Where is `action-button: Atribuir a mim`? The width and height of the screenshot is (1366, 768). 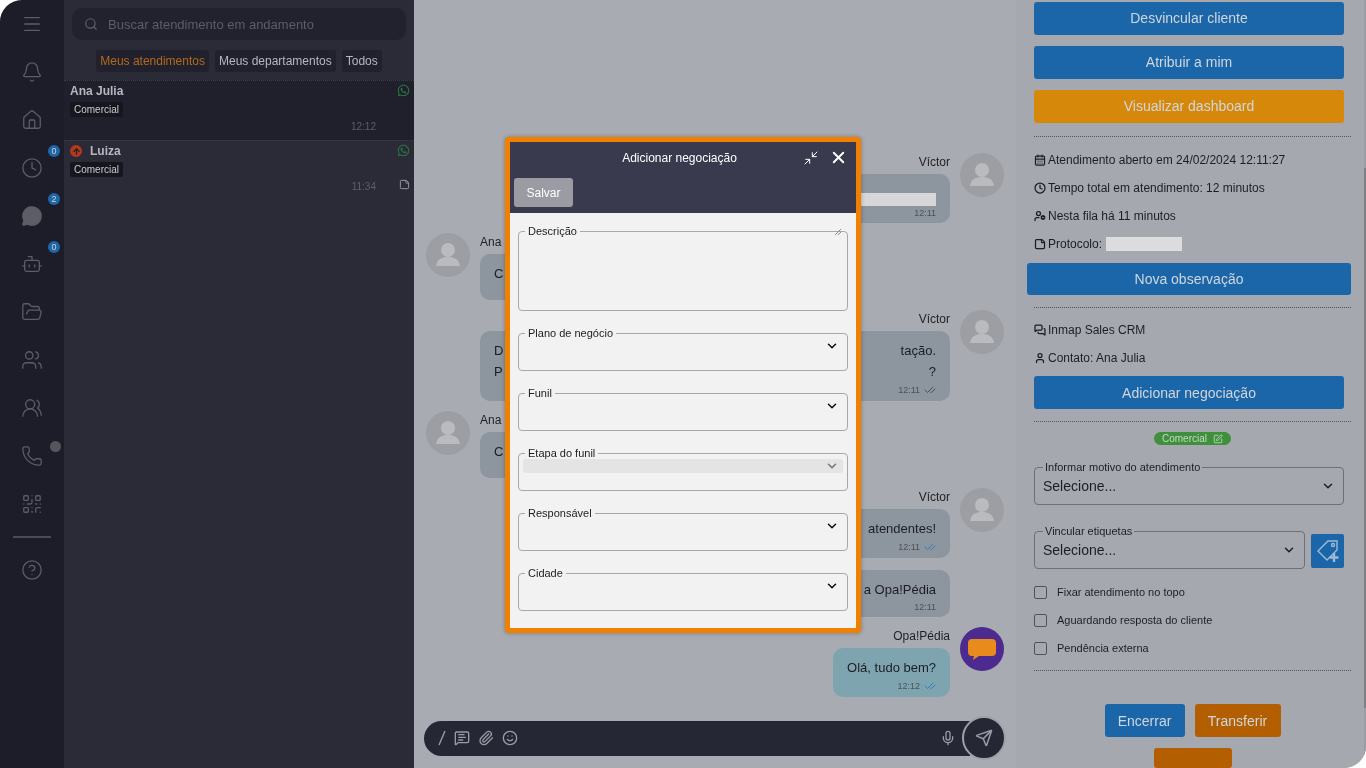 action-button: Atribuir a mim is located at coordinates (1189, 62).